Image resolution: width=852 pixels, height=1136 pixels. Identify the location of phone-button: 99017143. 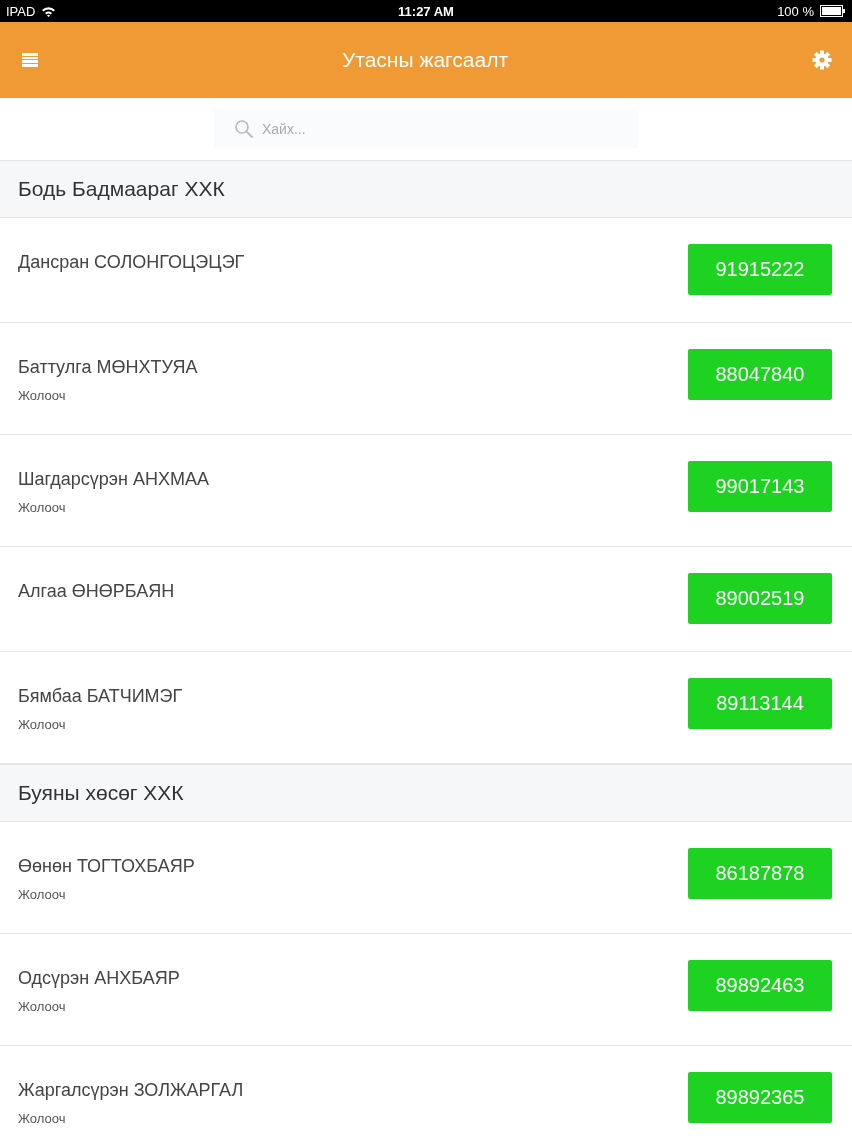
(760, 486).